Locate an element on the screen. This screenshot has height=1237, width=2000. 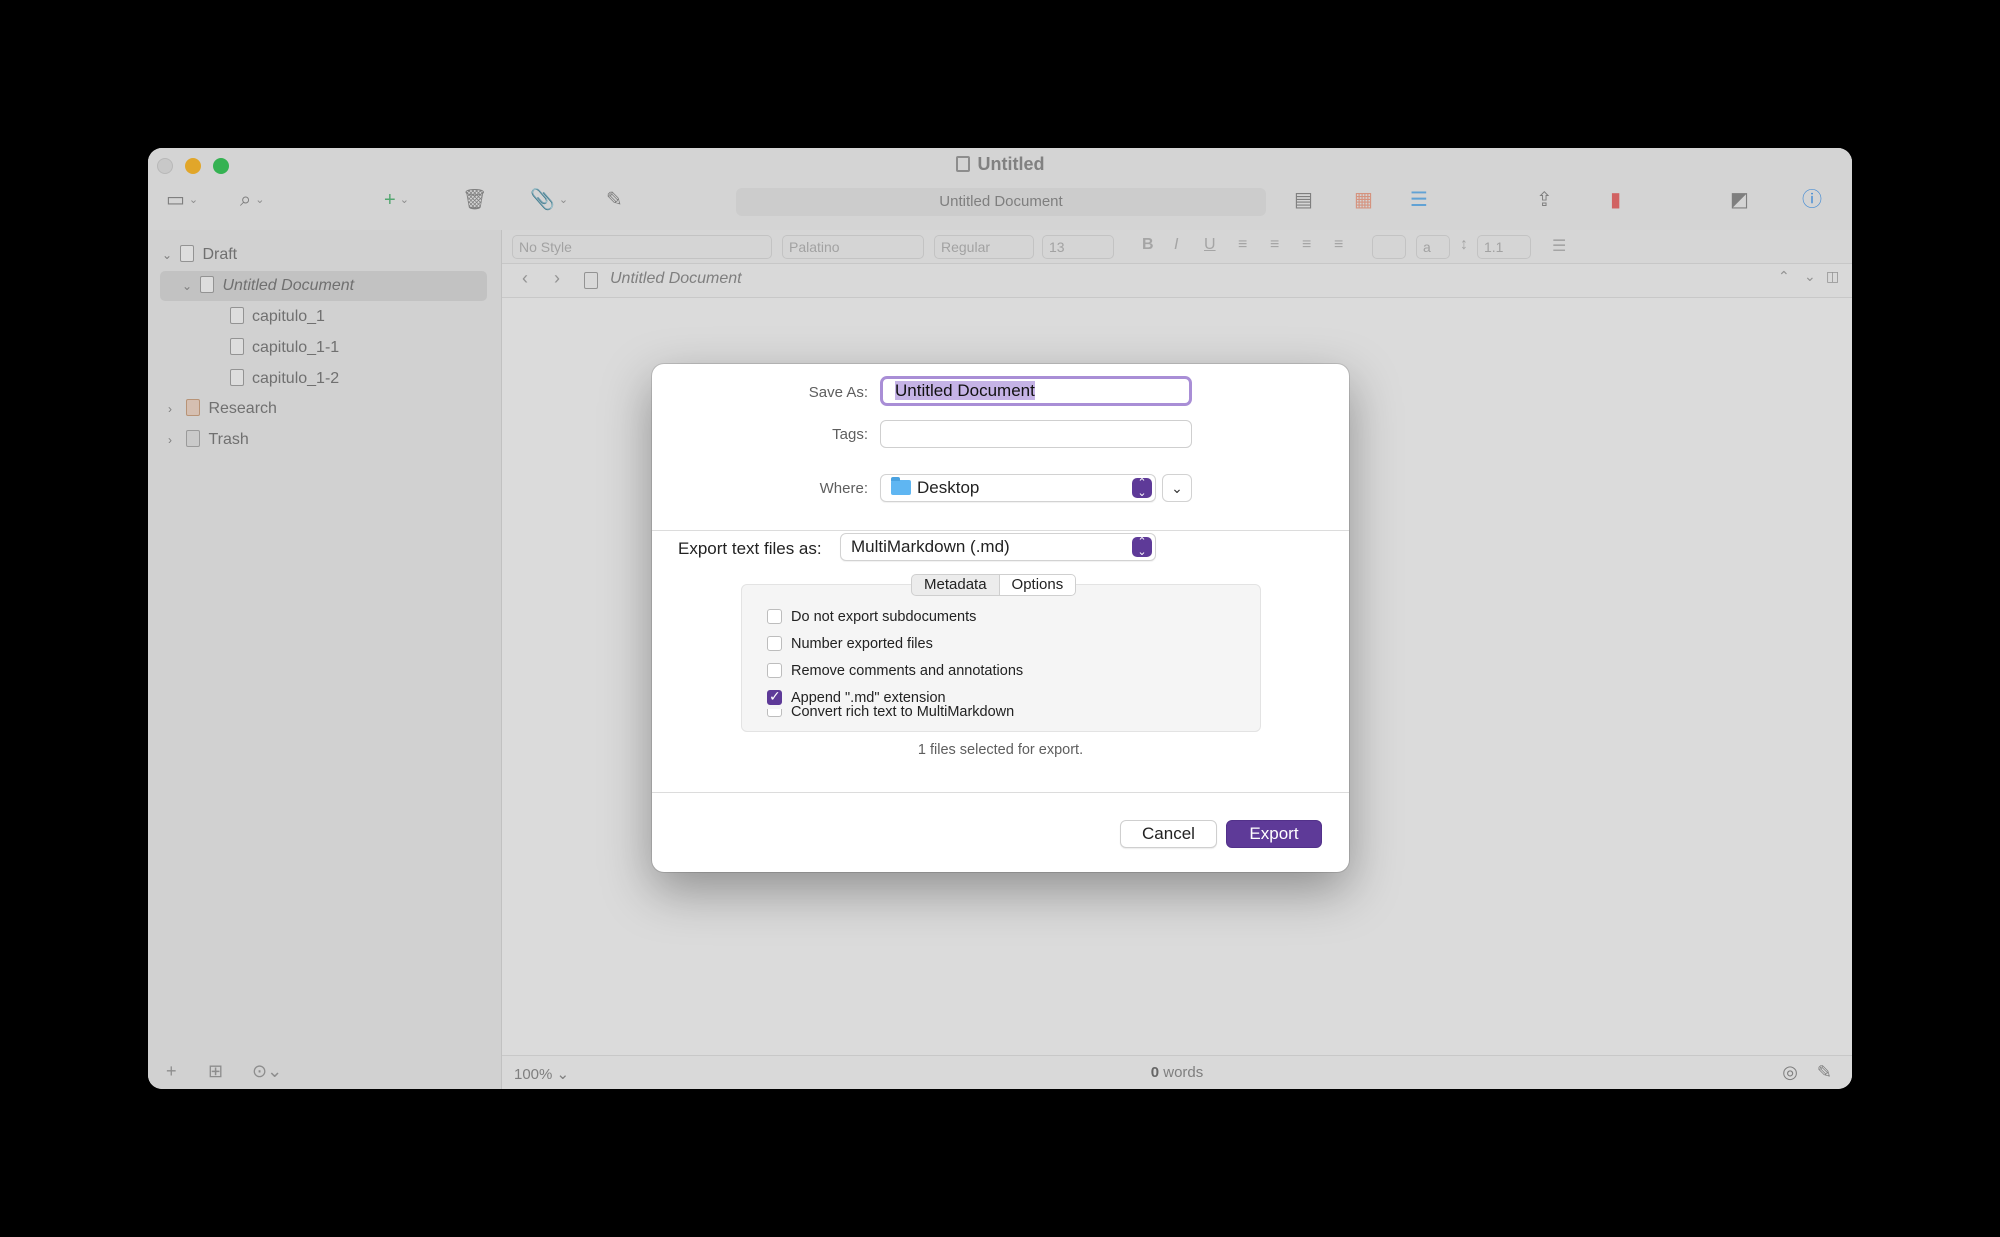
expand-save-panel-button: ⌄ is located at coordinates (1177, 488).